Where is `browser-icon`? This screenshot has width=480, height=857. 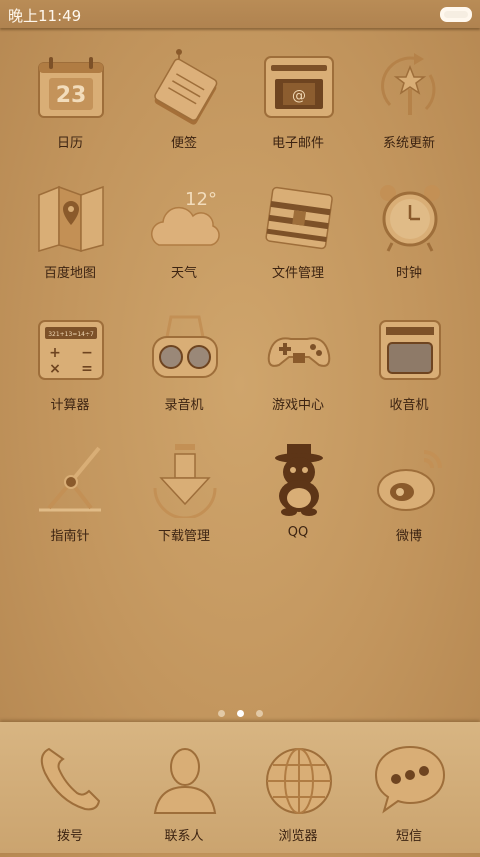 browser-icon is located at coordinates (299, 781).